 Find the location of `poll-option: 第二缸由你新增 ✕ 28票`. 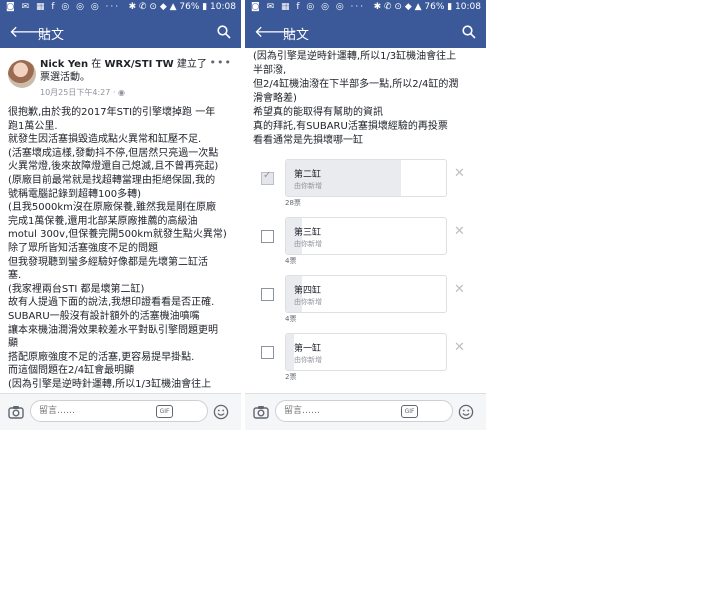

poll-option: 第二缸由你新增 ✕ 28票 is located at coordinates (368, 187).